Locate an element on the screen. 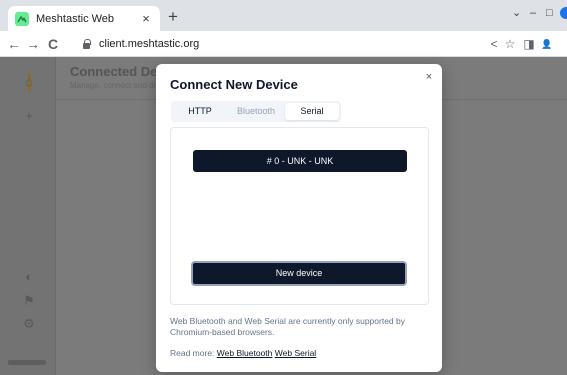  reload-button: C is located at coordinates (53, 44).